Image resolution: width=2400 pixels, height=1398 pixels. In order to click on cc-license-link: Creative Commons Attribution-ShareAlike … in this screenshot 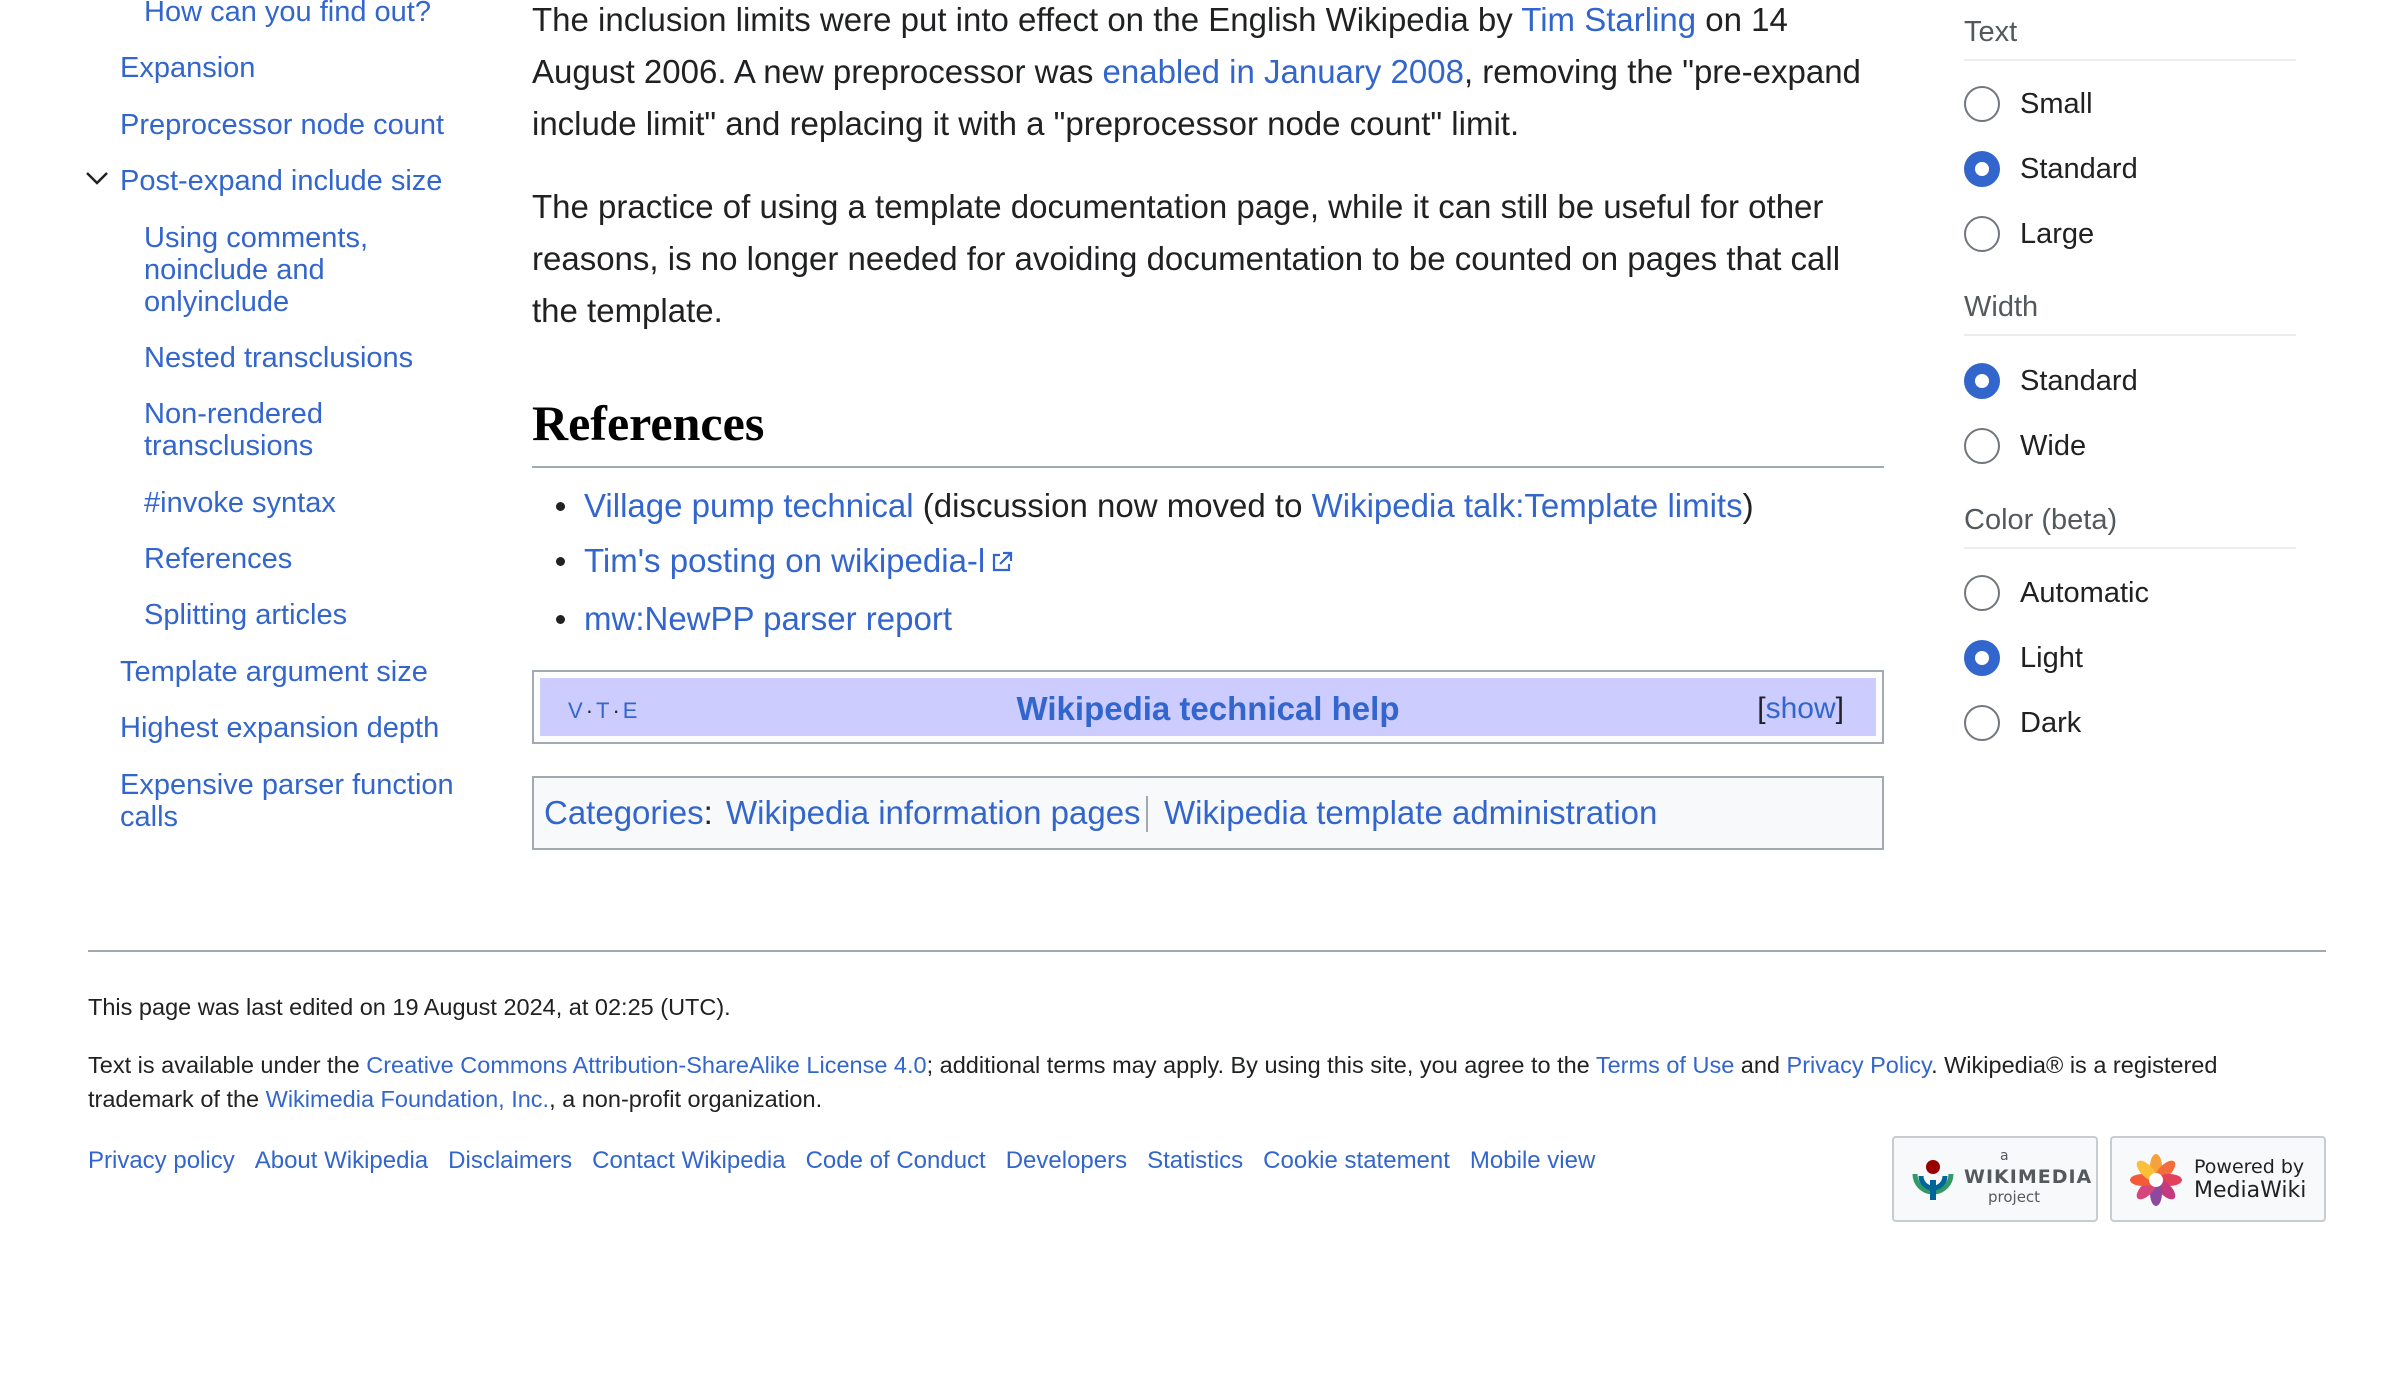, I will do `click(646, 1065)`.